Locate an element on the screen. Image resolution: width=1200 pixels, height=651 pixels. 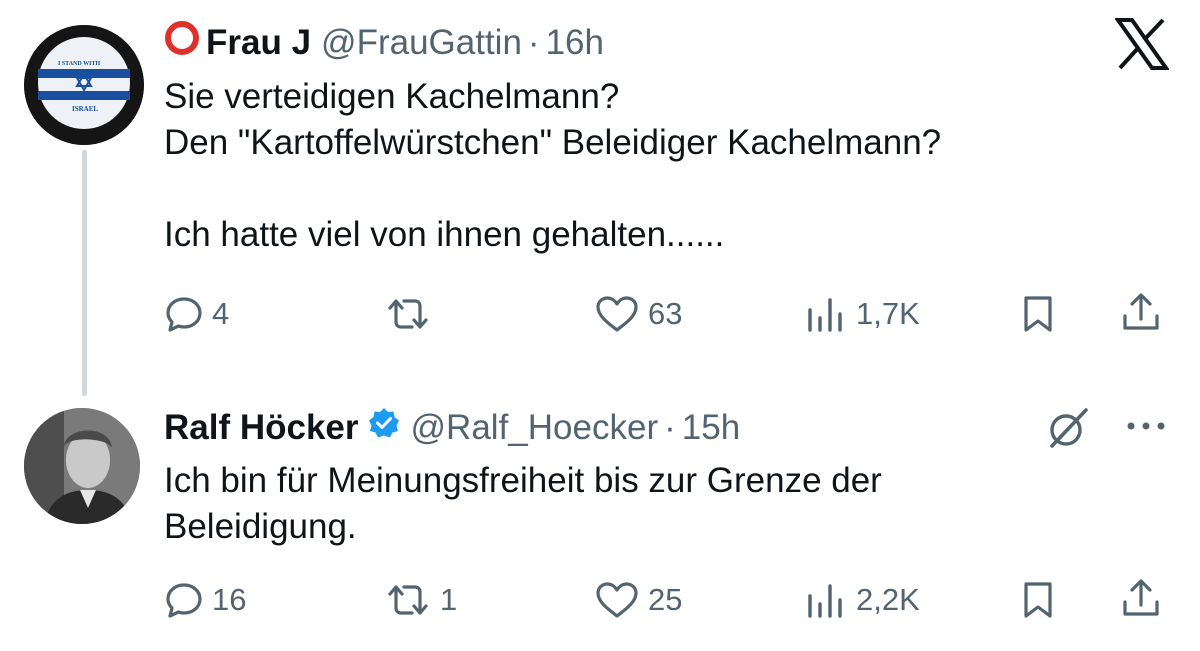
reply-count: 16 is located at coordinates (229, 599).